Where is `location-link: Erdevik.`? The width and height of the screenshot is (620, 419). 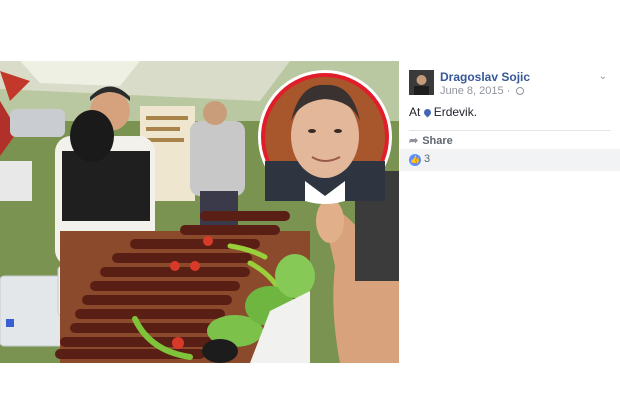
location-link: Erdevik. is located at coordinates (455, 112).